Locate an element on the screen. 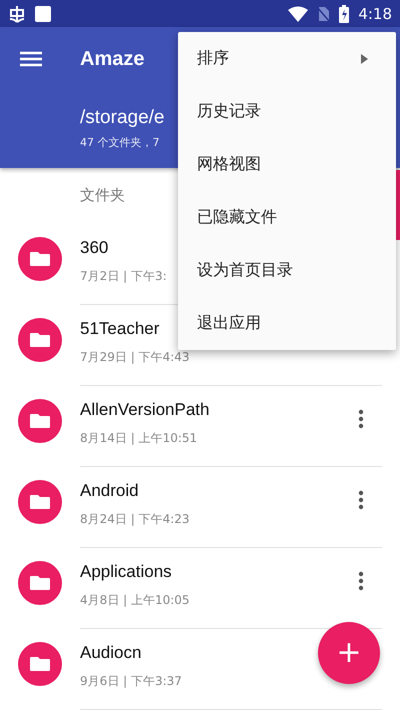 This screenshot has width=400, height=710. square-icon is located at coordinates (43, 13).